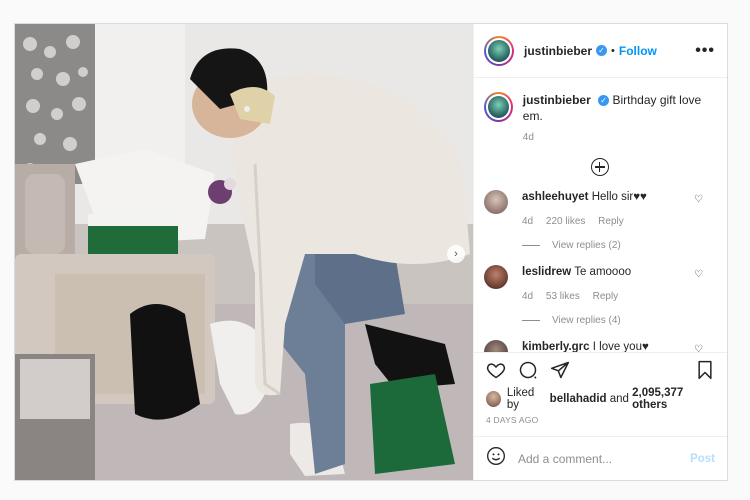 This screenshot has height=500, width=750. Describe the element at coordinates (599, 284) in the screenshot. I see `comment-item: leslidrew Te amoooo 4d 53 likes Reply ♡` at that location.